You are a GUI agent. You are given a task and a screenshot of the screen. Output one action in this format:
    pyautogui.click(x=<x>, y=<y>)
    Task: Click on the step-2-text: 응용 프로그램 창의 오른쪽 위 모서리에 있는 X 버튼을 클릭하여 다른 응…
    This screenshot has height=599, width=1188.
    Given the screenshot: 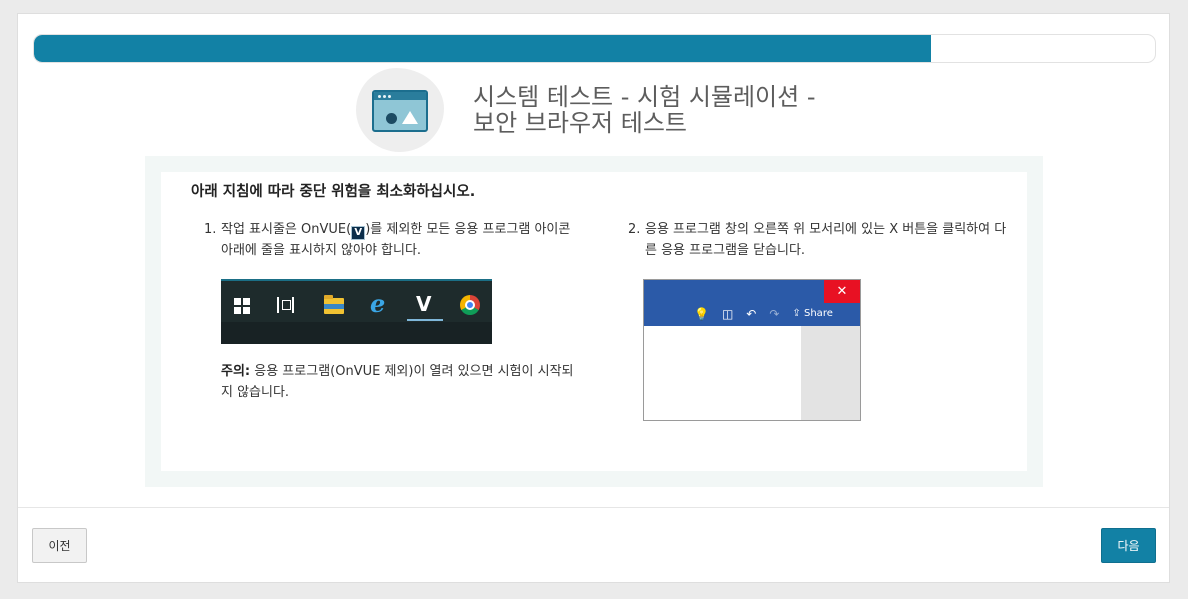 What is the action you would take?
    pyautogui.click(x=826, y=240)
    